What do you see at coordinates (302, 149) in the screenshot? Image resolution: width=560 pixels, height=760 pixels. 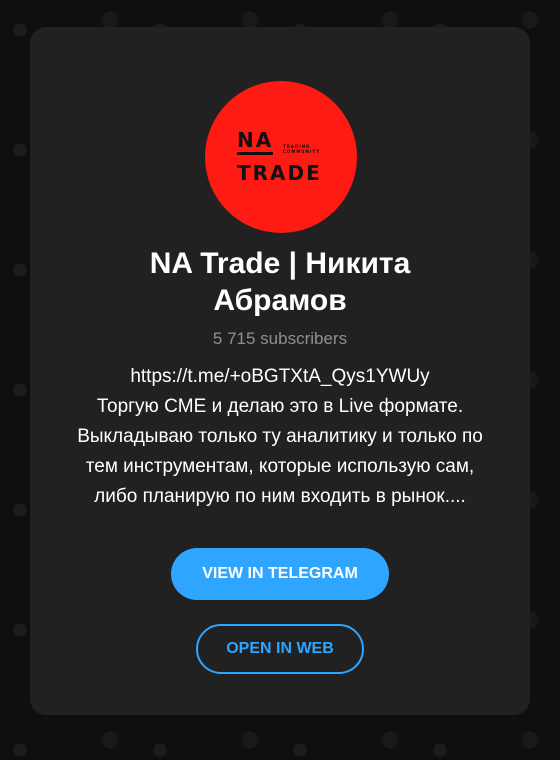 I see `logo-small-text: TRADING COMMUNITY` at bounding box center [302, 149].